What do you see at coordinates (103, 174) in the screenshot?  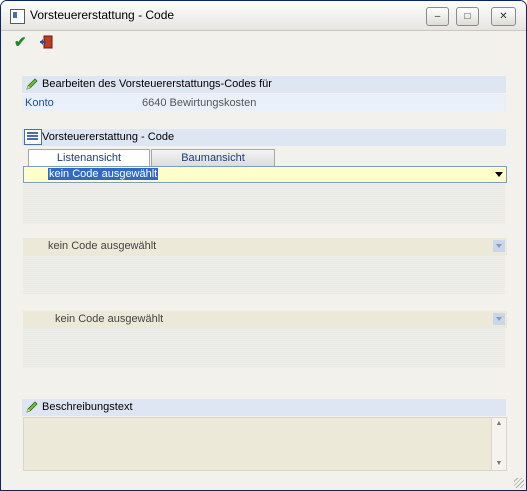 I see `code-select-1-value: kein Code ausgewählt` at bounding box center [103, 174].